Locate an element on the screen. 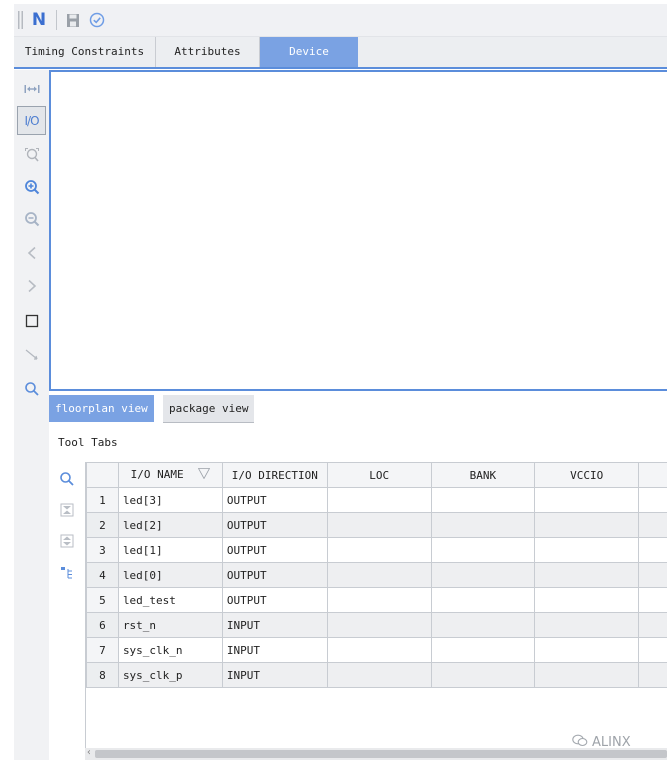  io-name-cell: sys_clk_p is located at coordinates (170, 675).